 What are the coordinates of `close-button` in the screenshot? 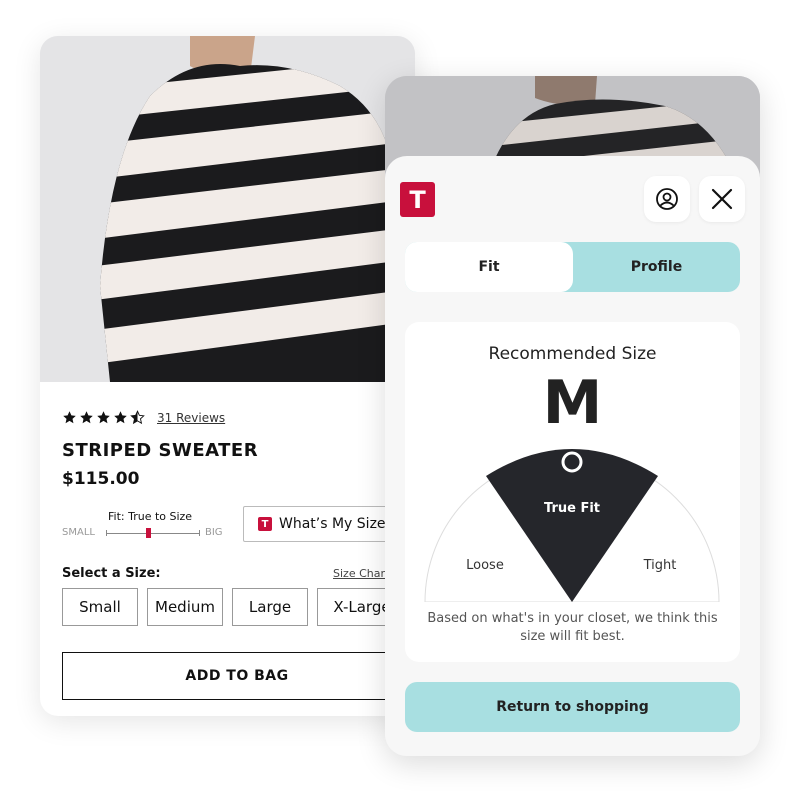 It's located at (722, 199).